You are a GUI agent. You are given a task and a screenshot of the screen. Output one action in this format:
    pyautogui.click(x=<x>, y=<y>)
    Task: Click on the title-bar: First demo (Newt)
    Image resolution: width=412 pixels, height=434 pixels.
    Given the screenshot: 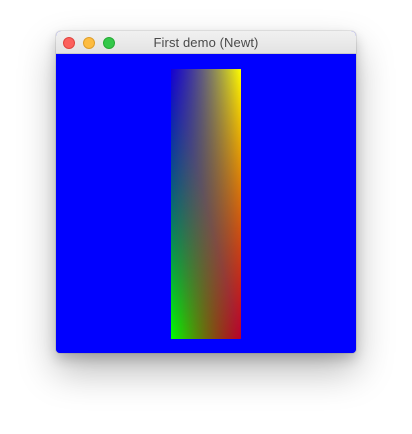 What is the action you would take?
    pyautogui.click(x=206, y=42)
    